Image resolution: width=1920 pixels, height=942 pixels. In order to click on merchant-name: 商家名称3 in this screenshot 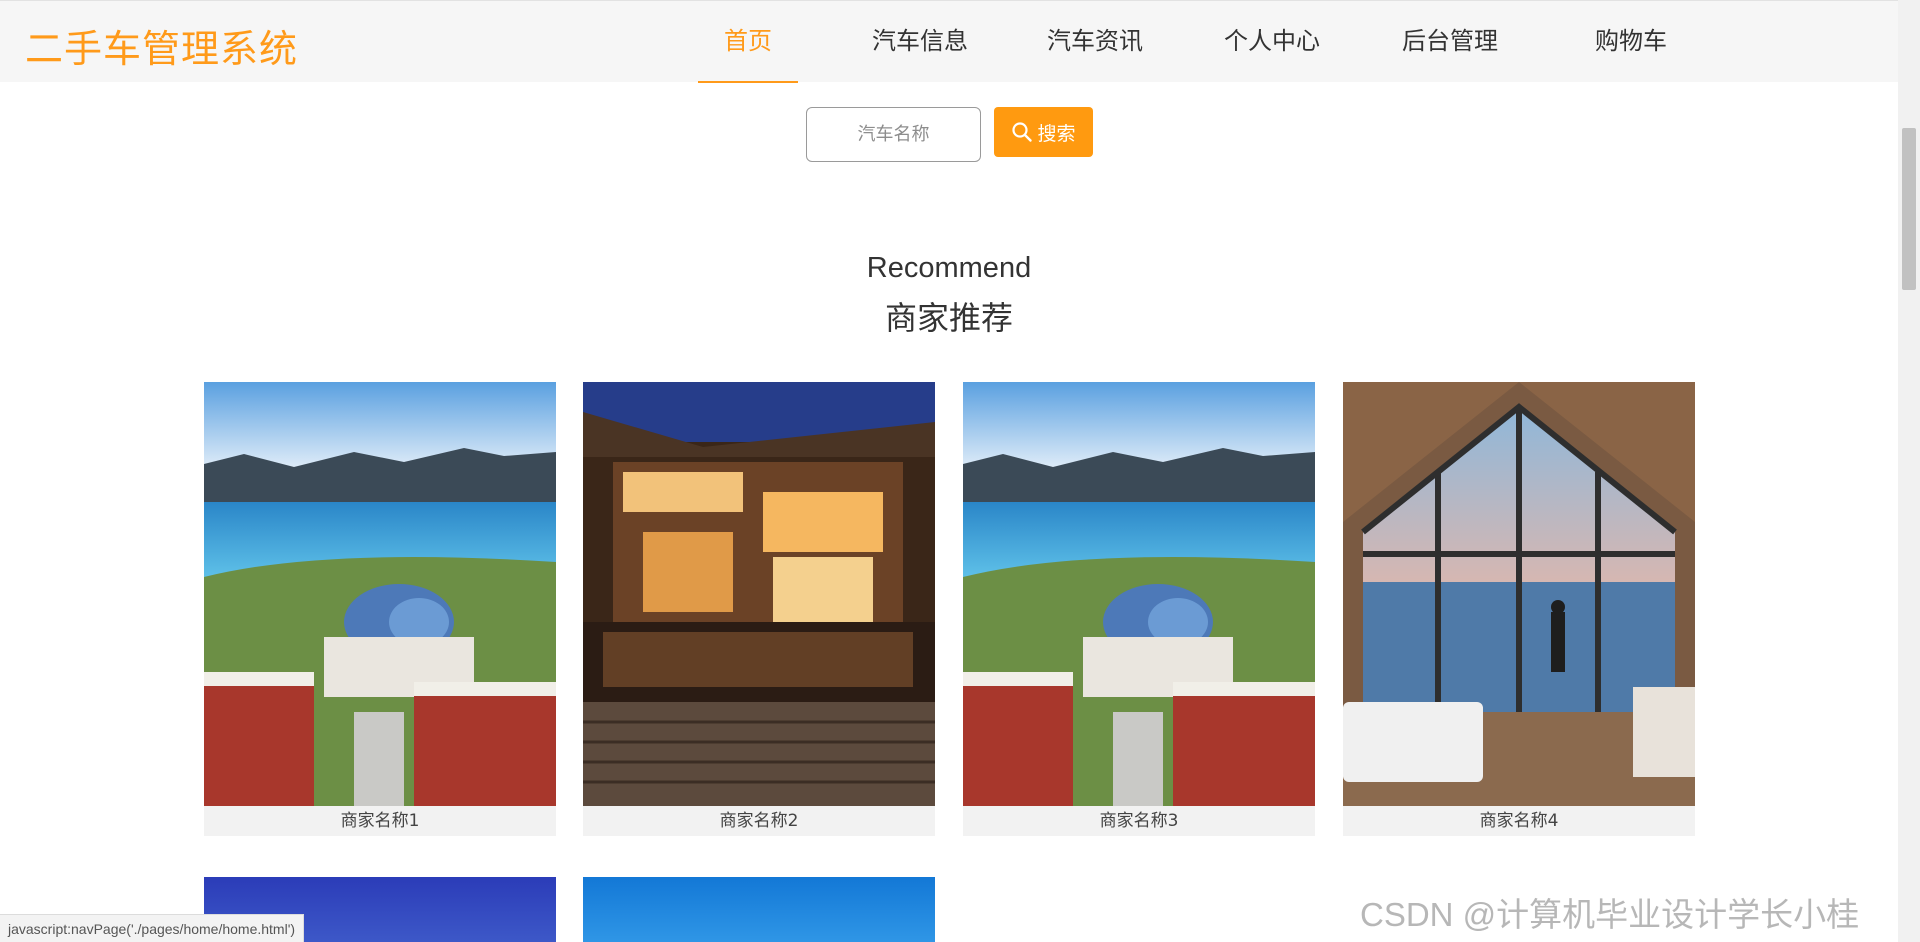, I will do `click(1139, 821)`.